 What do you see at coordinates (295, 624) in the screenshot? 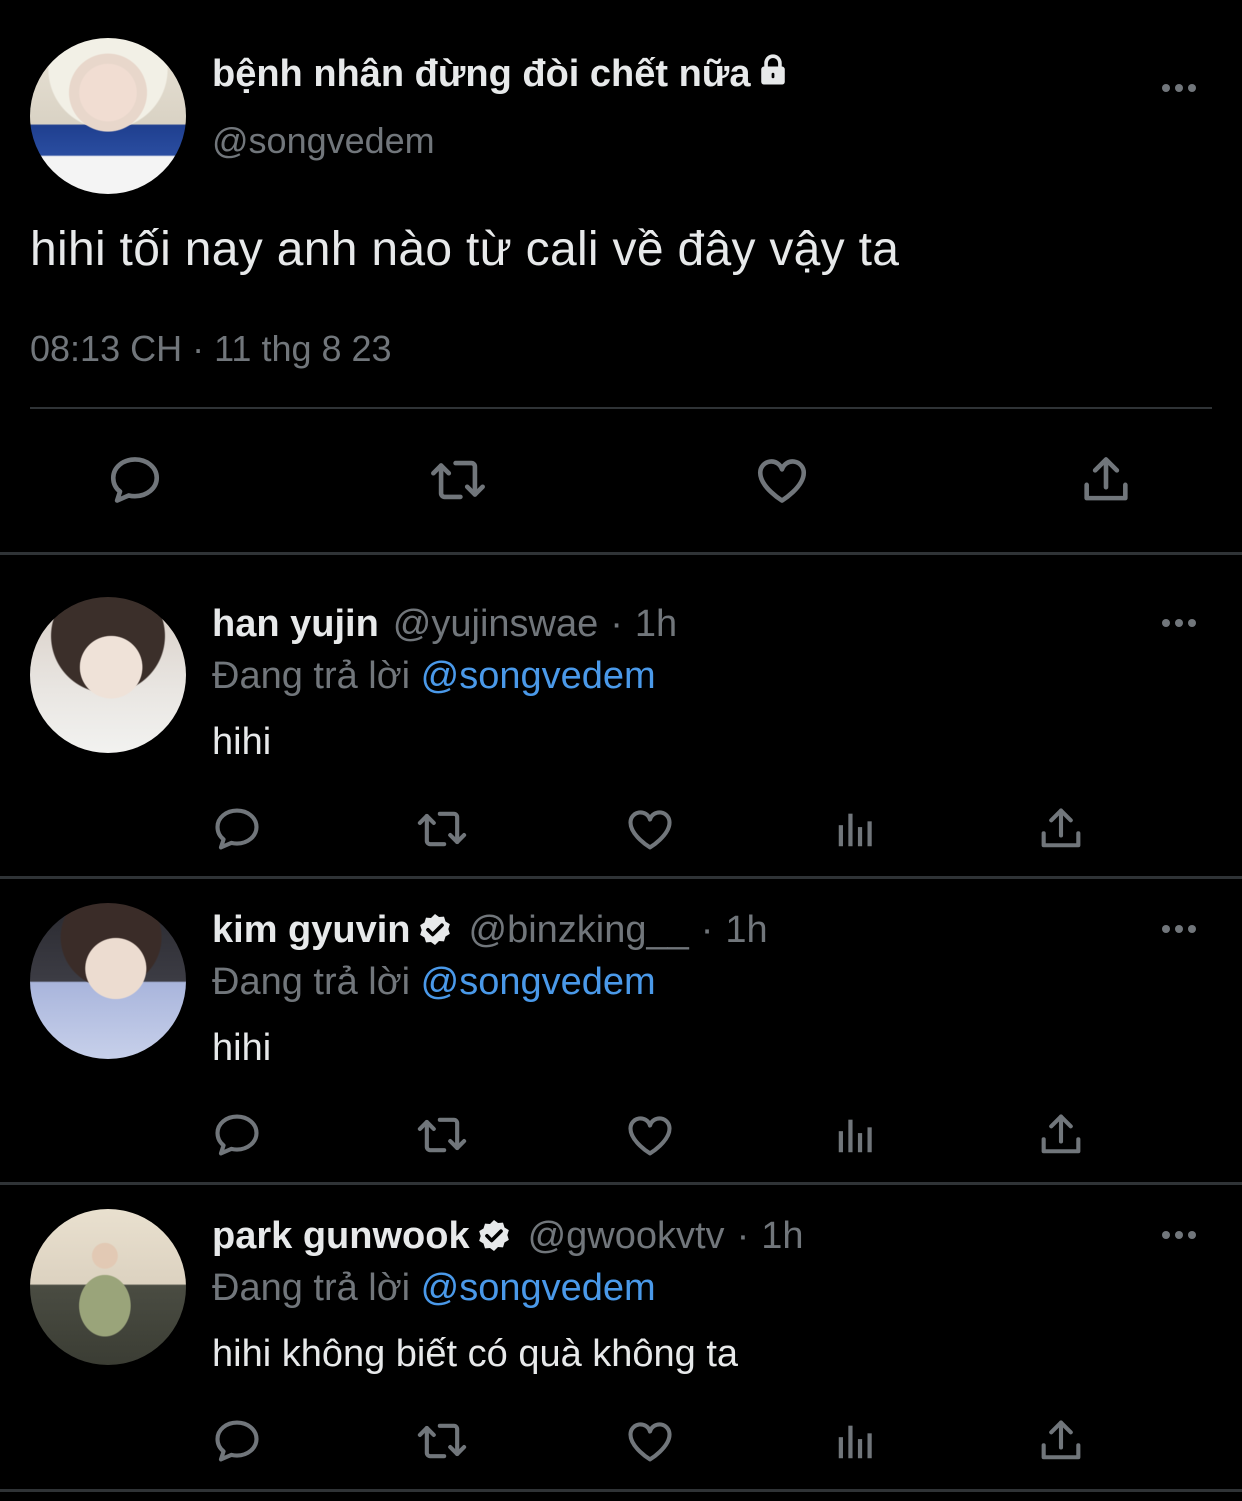
I see `display-name: han yujin` at bounding box center [295, 624].